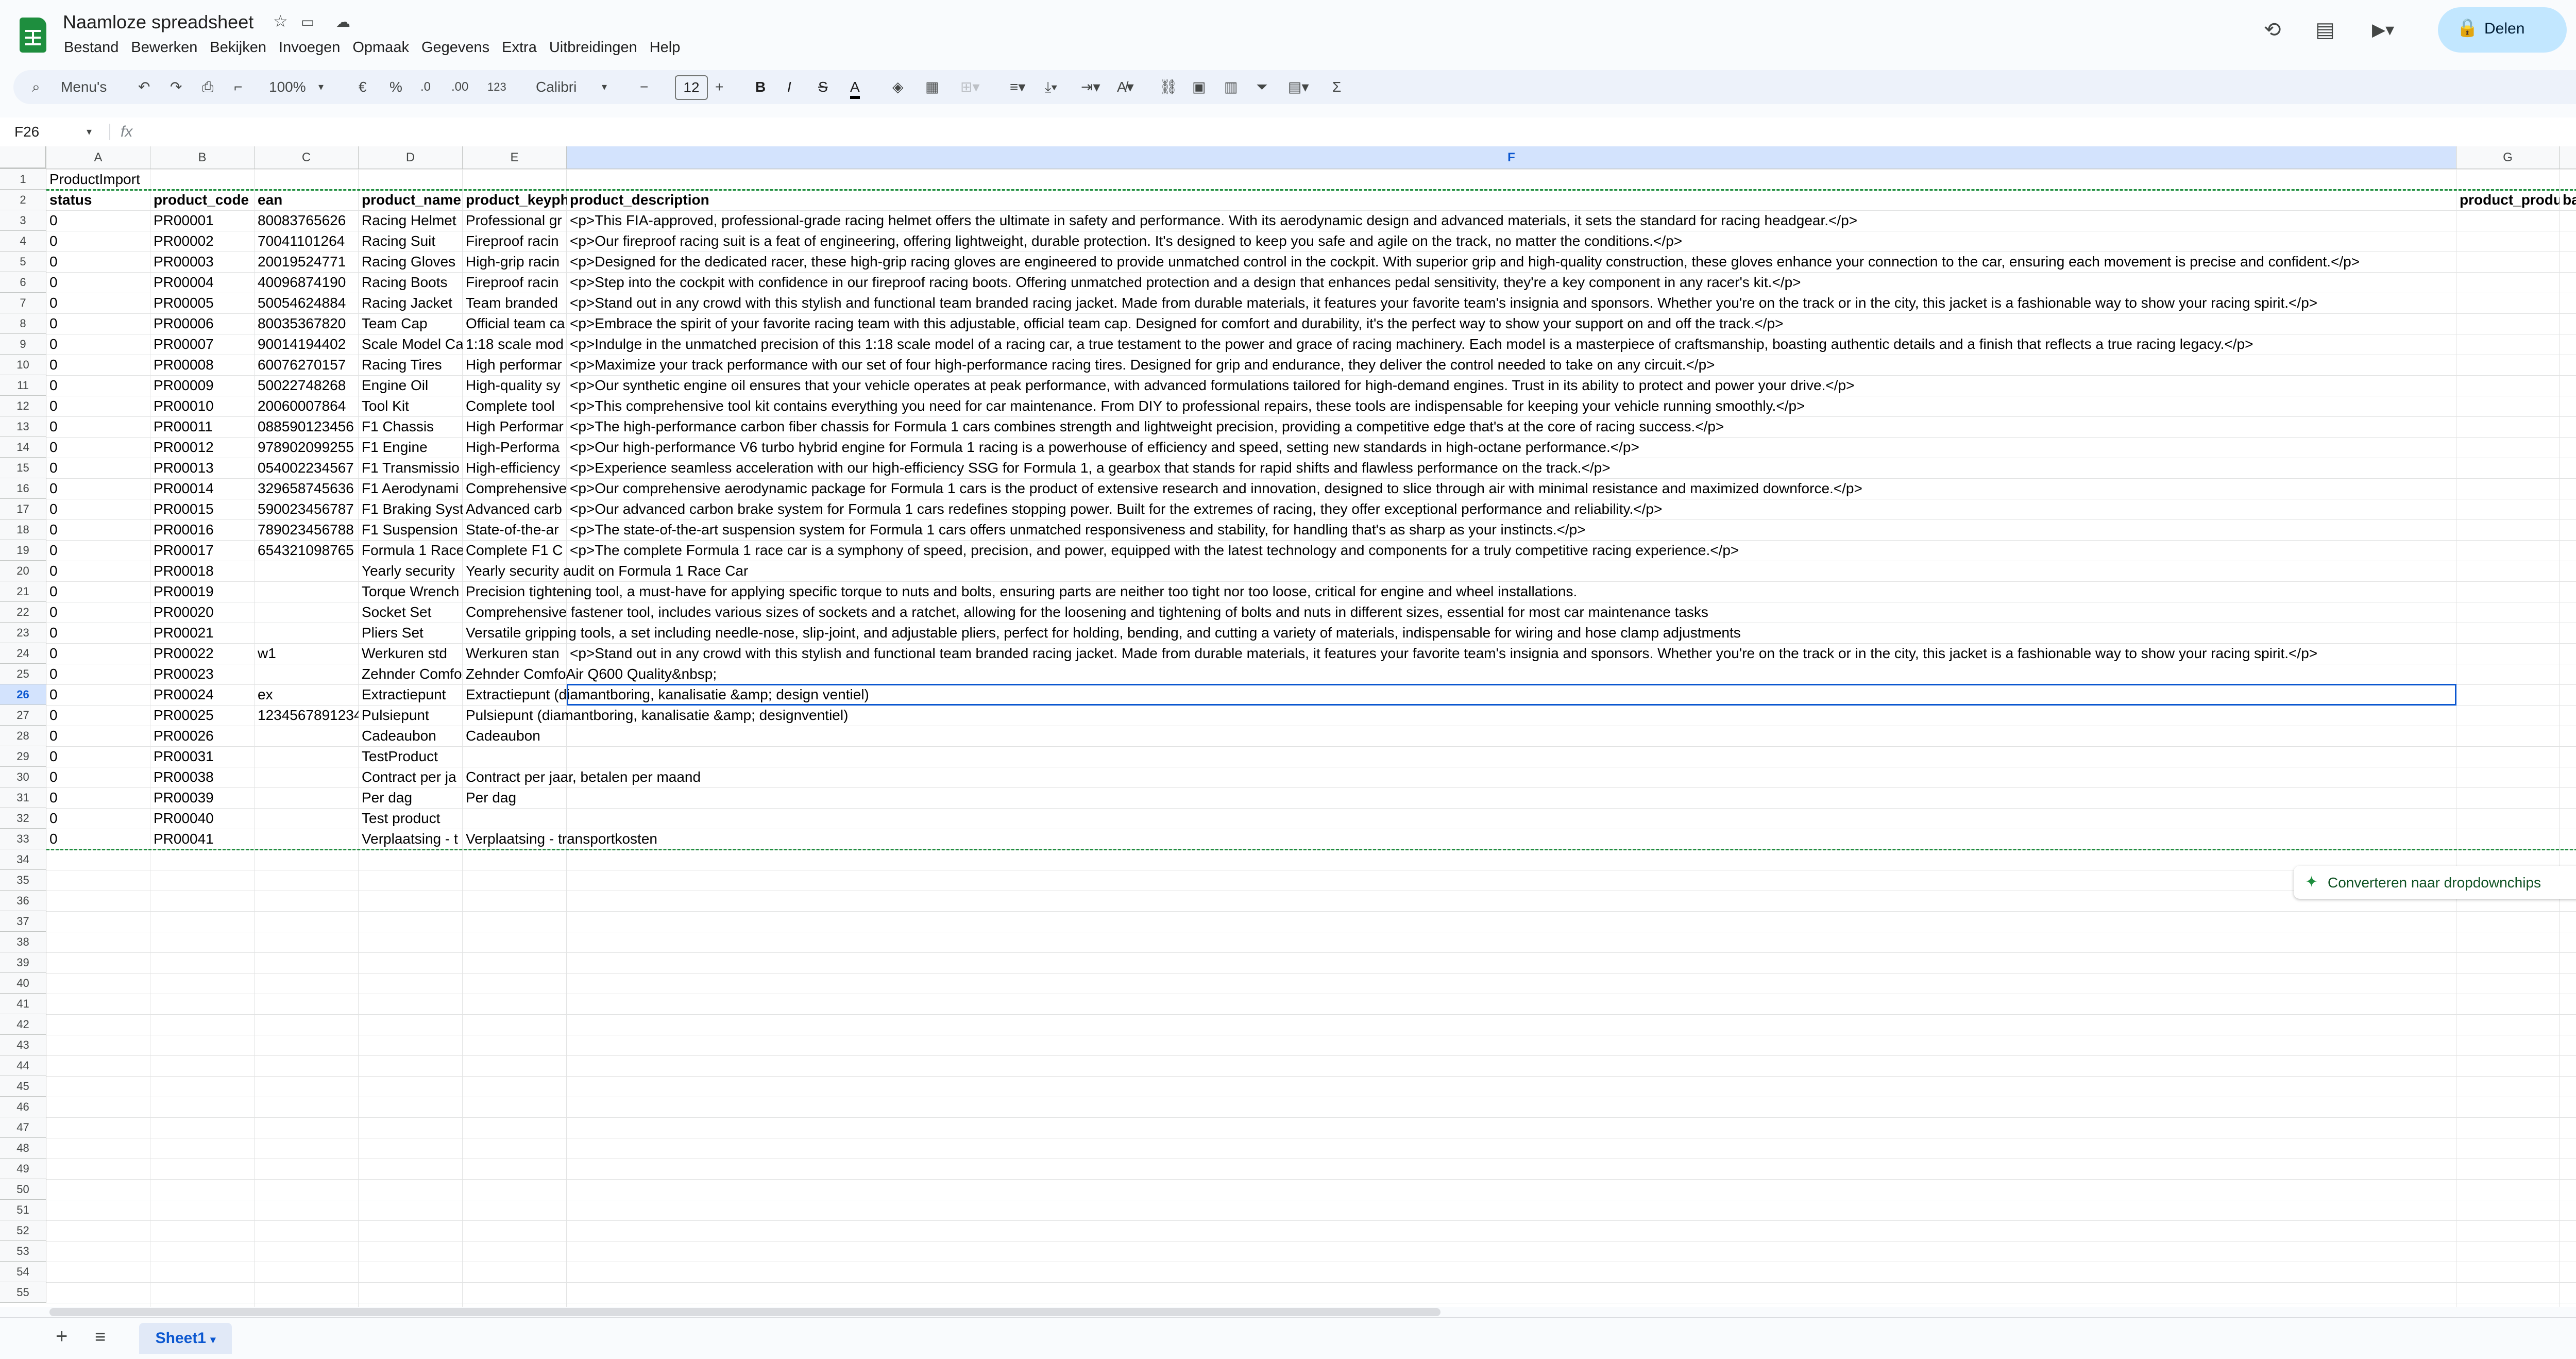 The width and height of the screenshot is (2576, 1359). Describe the element at coordinates (455, 47) in the screenshot. I see `menu-gegevens: Gegevens` at that location.